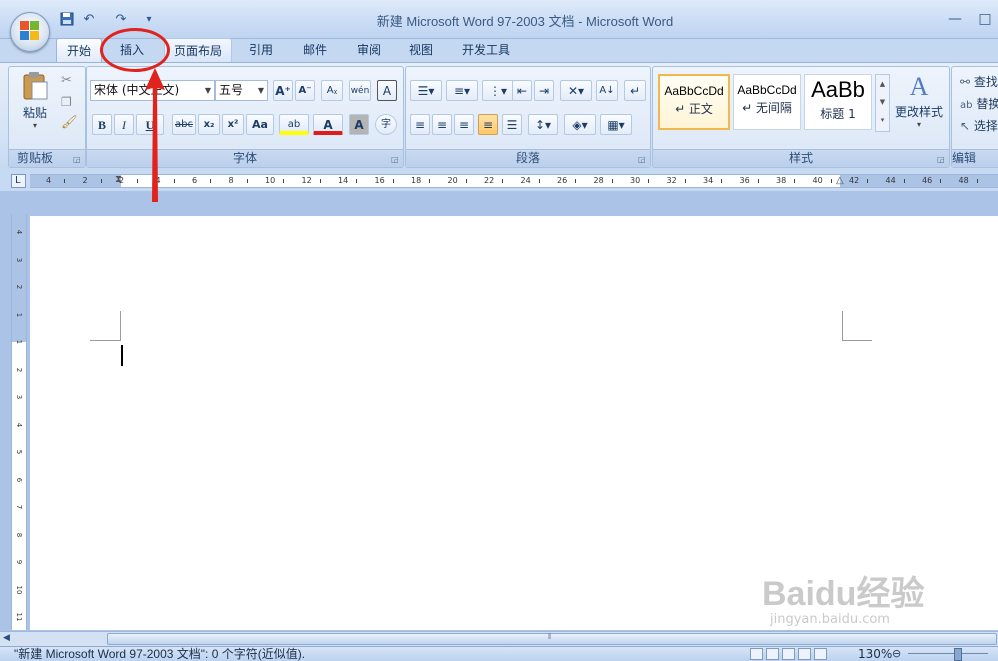 The height and width of the screenshot is (661, 998). Describe the element at coordinates (875, 654) in the screenshot. I see `zoom-level: 130%` at that location.